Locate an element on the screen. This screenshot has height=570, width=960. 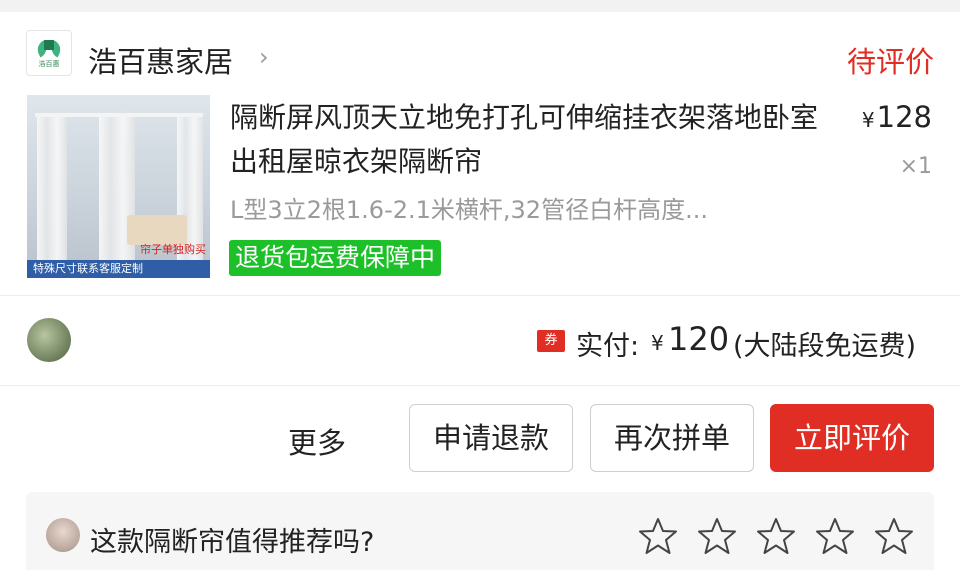
review-button: 立即评价 is located at coordinates (852, 438).